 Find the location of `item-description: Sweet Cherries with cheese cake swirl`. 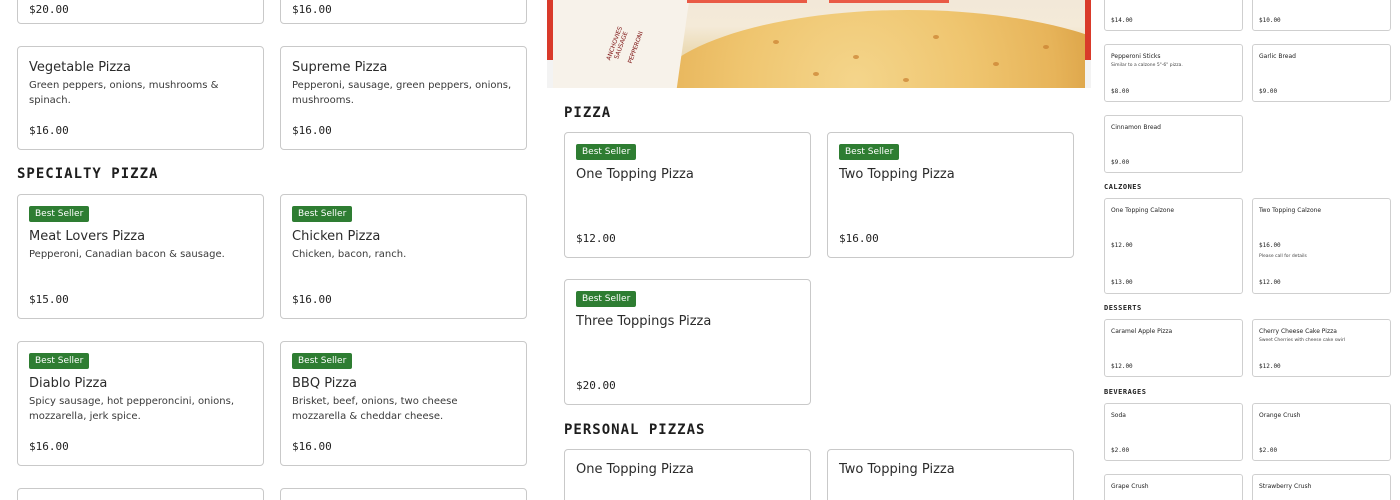

item-description: Sweet Cherries with cheese cake swirl is located at coordinates (1302, 340).